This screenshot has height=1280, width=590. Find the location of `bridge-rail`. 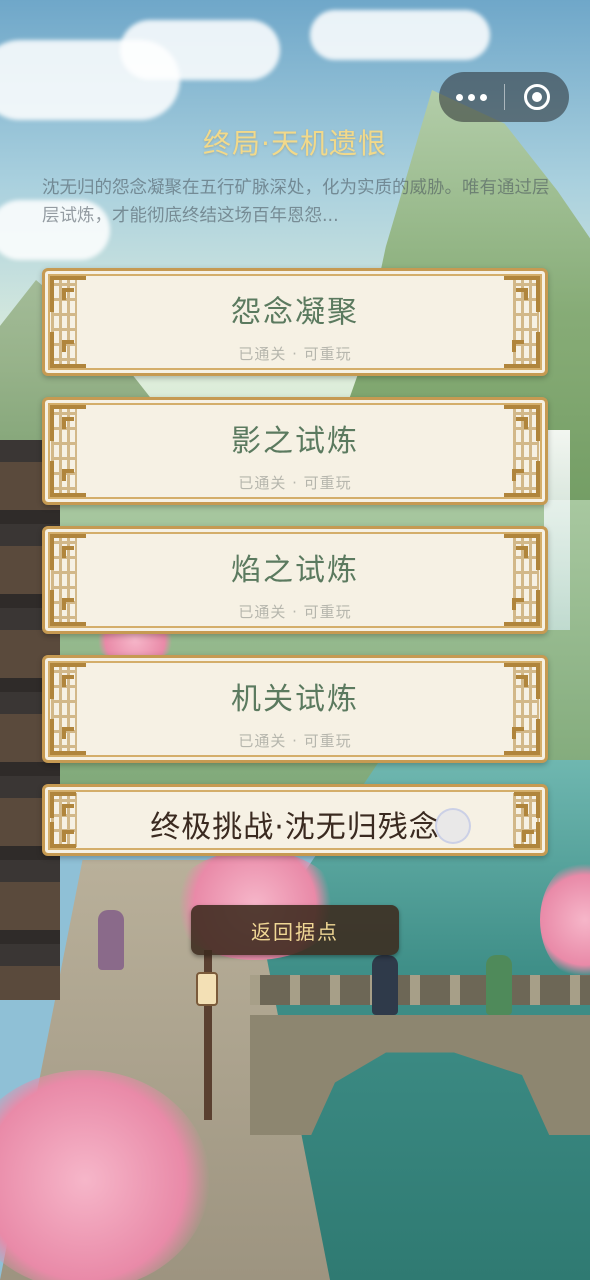

bridge-rail is located at coordinates (420, 990).